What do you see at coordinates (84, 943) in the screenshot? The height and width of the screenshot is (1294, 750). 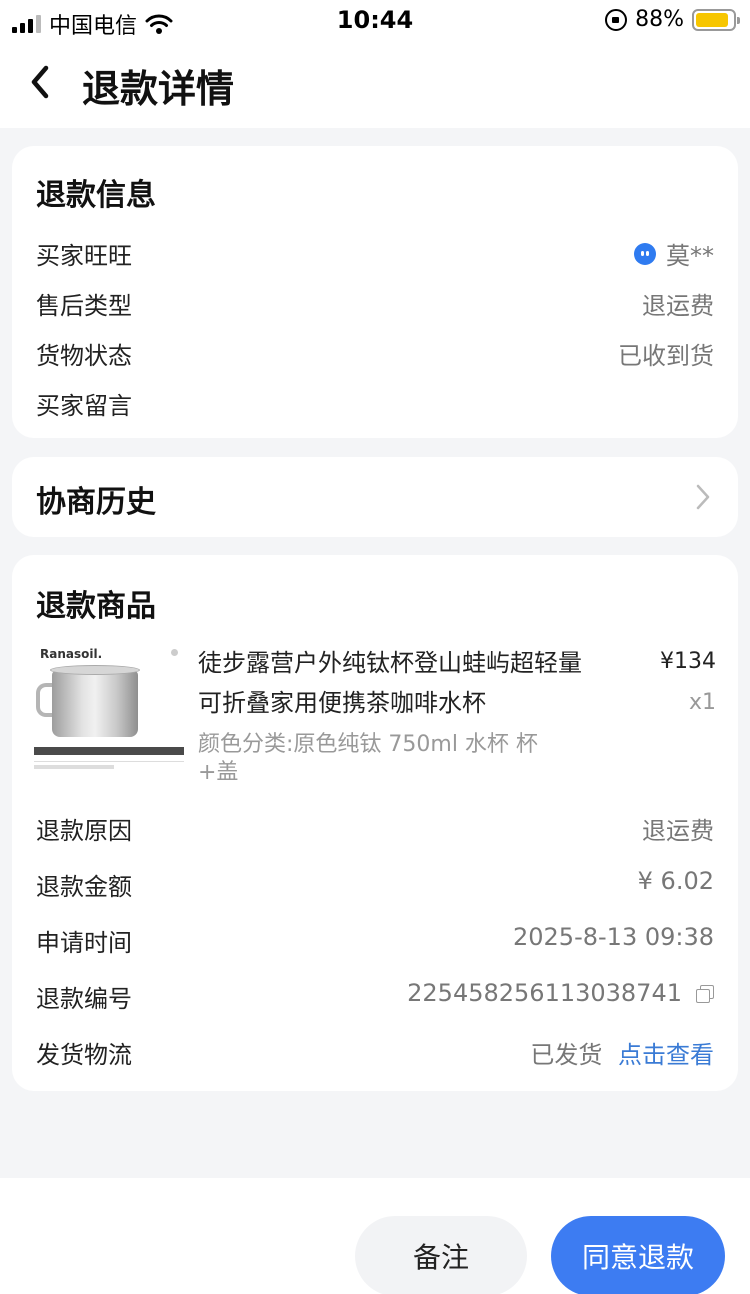 I see `apply-time-label: 申请时间` at bounding box center [84, 943].